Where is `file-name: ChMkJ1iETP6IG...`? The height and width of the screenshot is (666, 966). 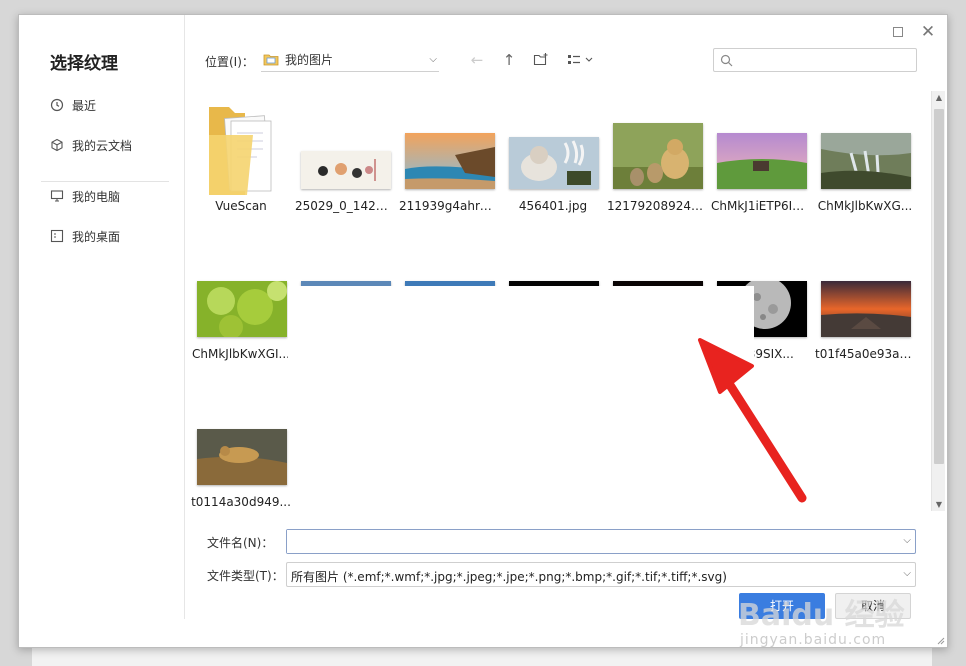
file-name: ChMkJ1iETP6IG... is located at coordinates (761, 206).